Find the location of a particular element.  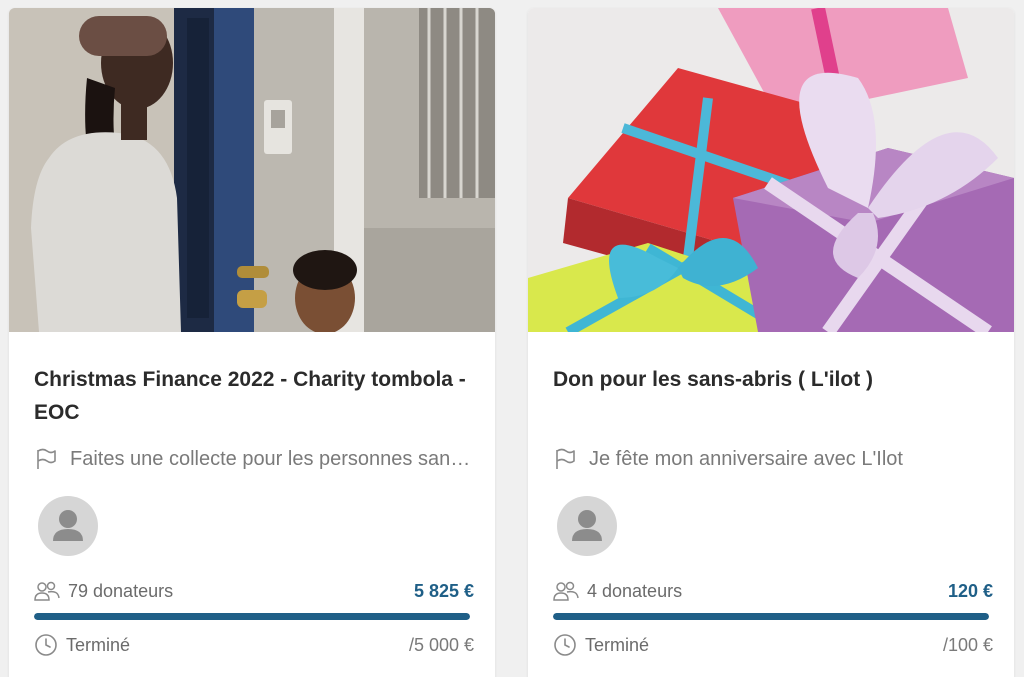

campaign-subtitle-row: Je fête mon anniversaire avec L'Ilot is located at coordinates (773, 459).